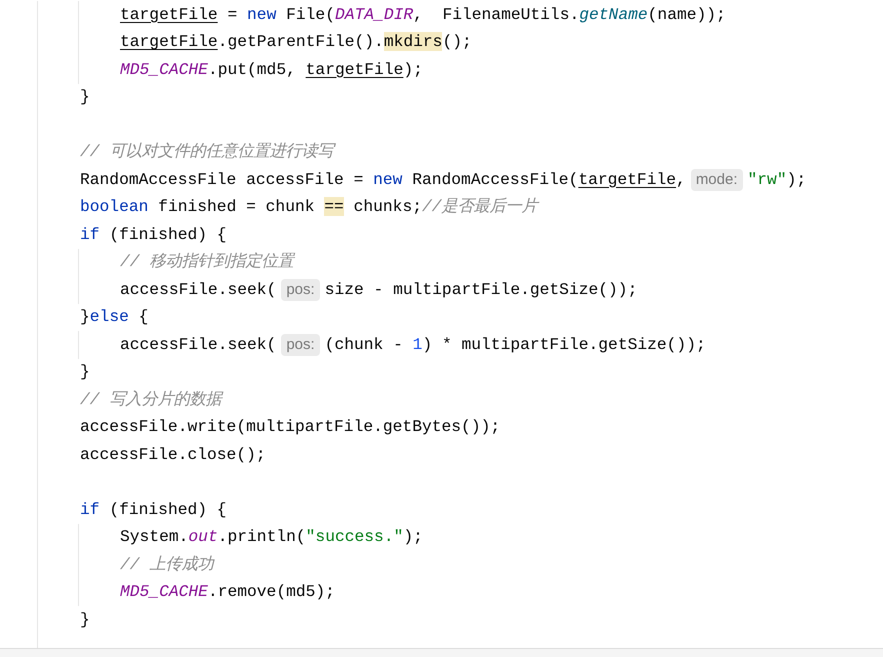 The width and height of the screenshot is (883, 657). What do you see at coordinates (271, 537) in the screenshot?
I see `code-text: System.out.println("success.");` at bounding box center [271, 537].